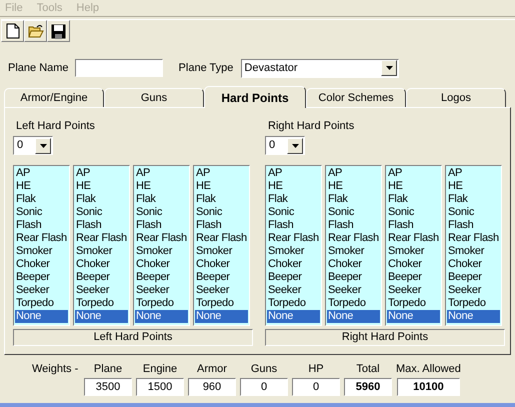 The image size is (515, 407). What do you see at coordinates (356, 97) in the screenshot?
I see `tab: Color Schemes` at bounding box center [356, 97].